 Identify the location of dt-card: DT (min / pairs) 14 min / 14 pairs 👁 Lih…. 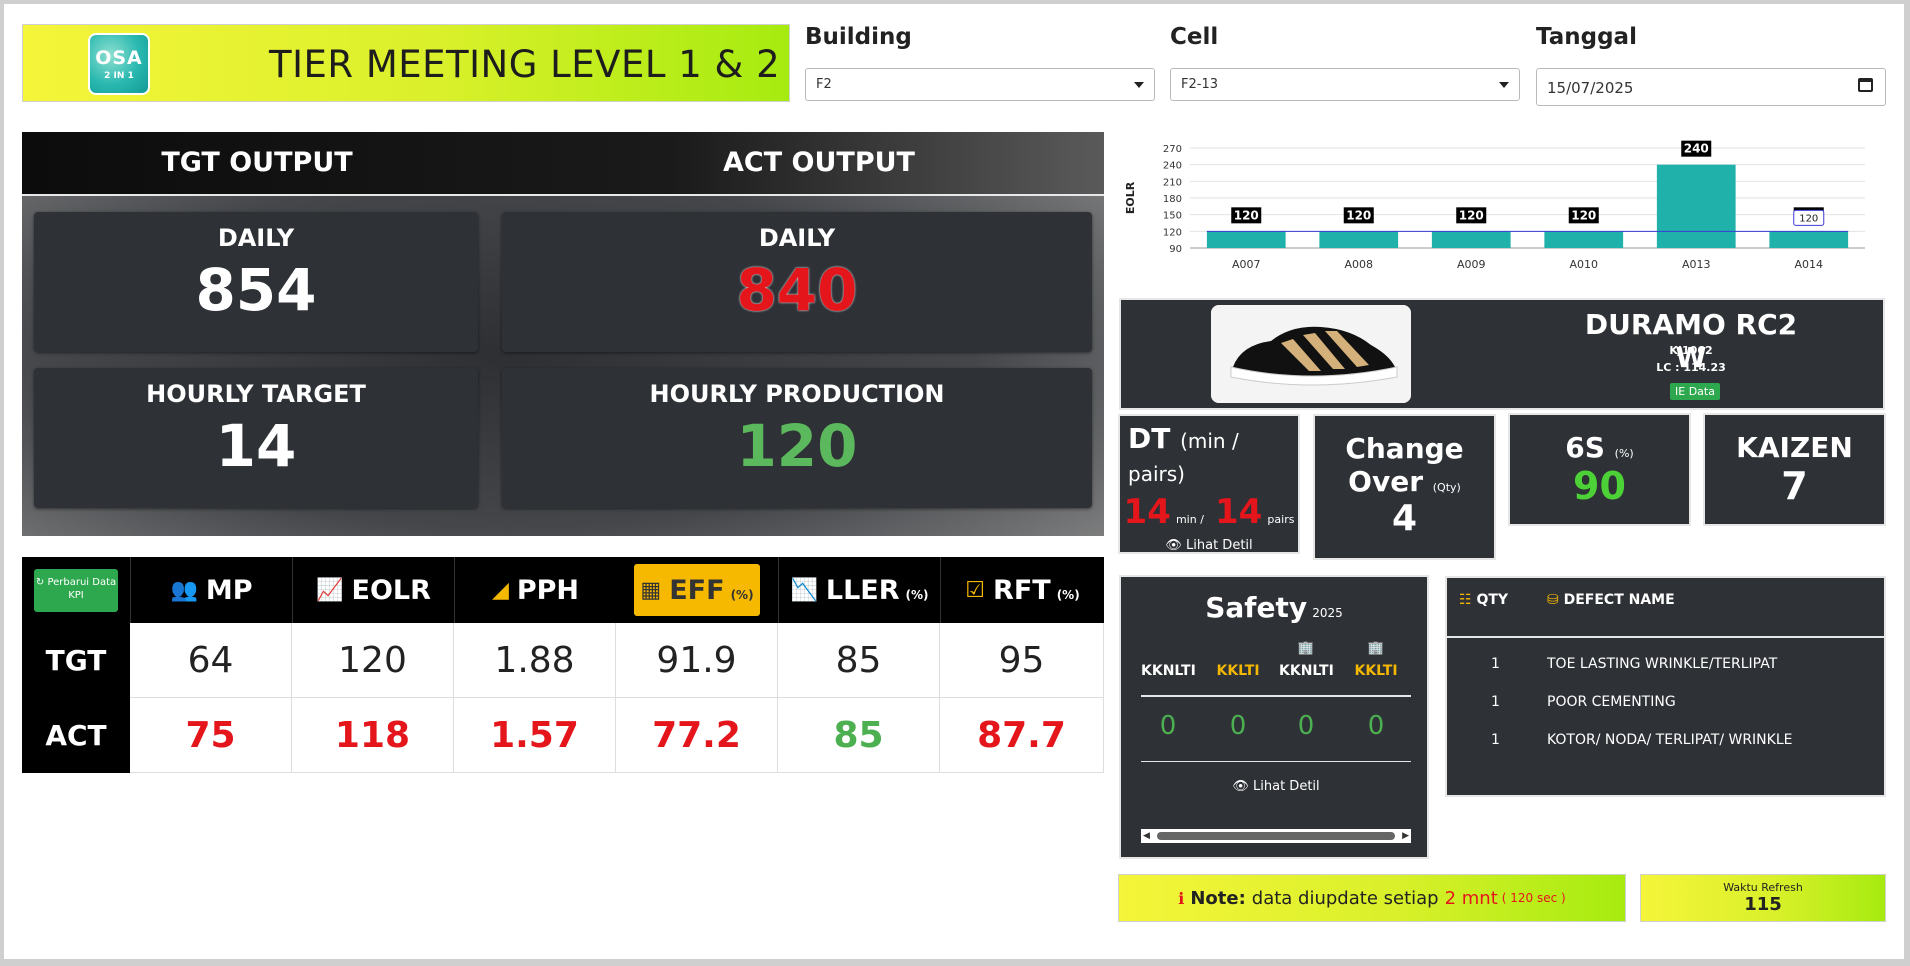
(1209, 484).